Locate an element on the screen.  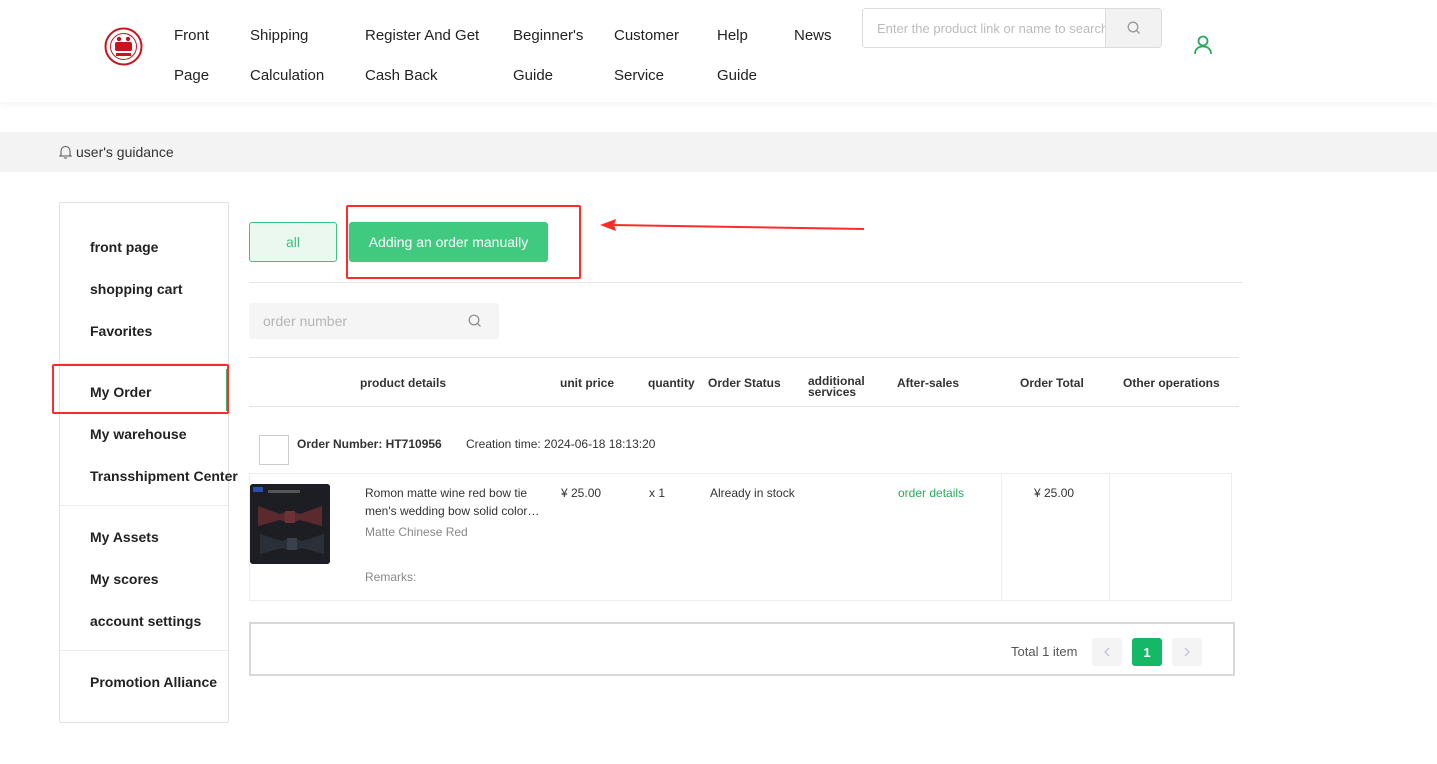
unit-price: ¥ 25.00 is located at coordinates (581, 493).